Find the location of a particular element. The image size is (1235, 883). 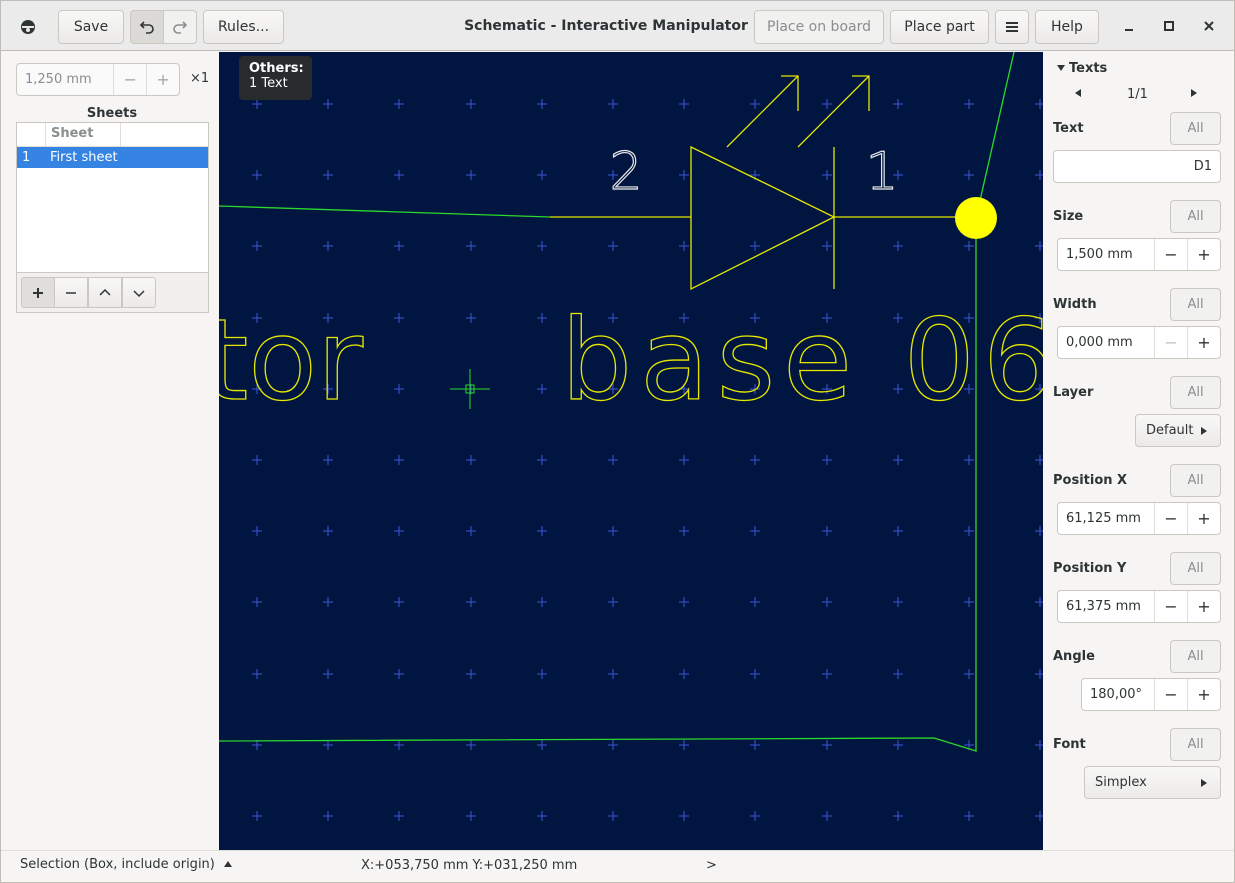

pin-number-left: 2 is located at coordinates (625, 172).